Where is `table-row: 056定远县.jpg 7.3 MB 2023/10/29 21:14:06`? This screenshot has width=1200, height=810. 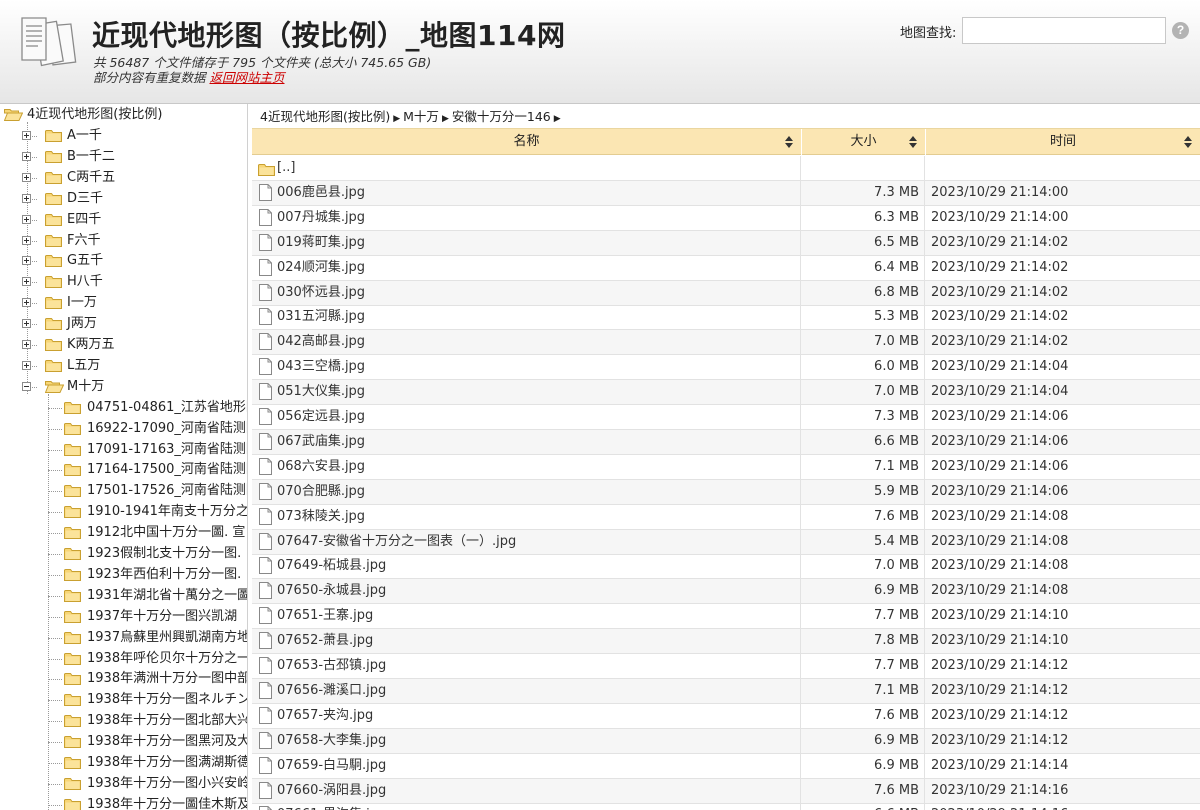
table-row: 056定远县.jpg 7.3 MB 2023/10/29 21:14:06 is located at coordinates (726, 417).